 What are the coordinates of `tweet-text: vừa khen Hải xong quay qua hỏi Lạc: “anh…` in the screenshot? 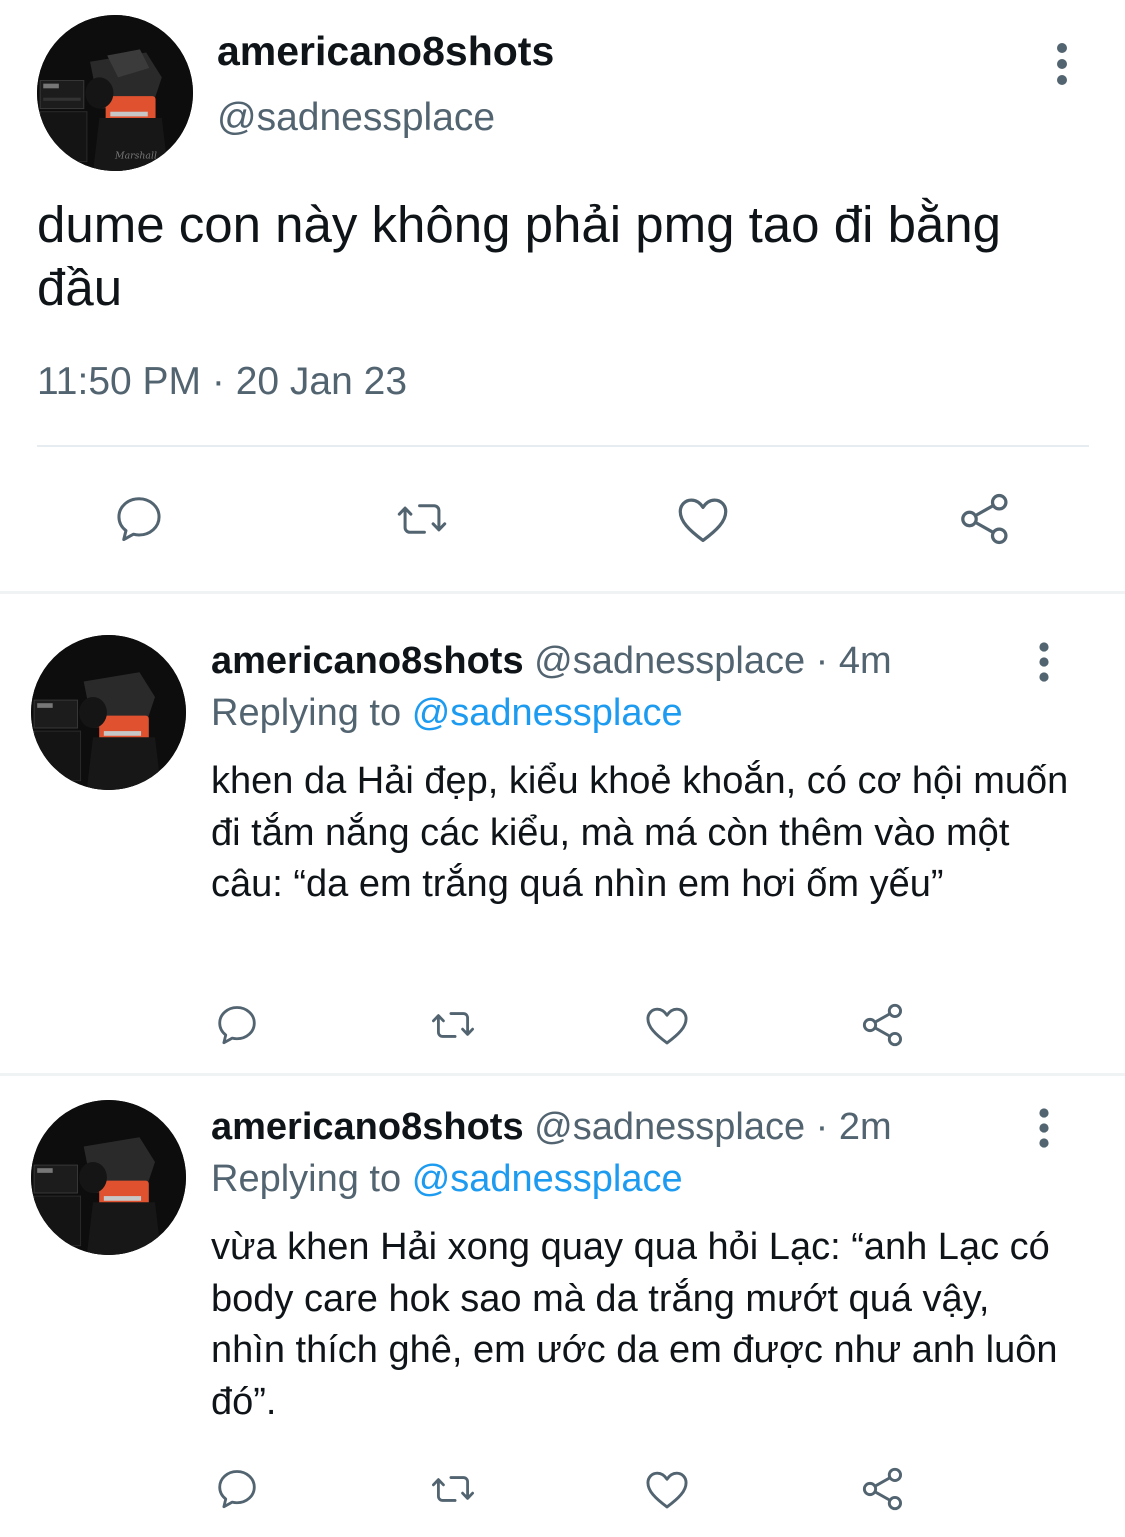 It's located at (634, 1324).